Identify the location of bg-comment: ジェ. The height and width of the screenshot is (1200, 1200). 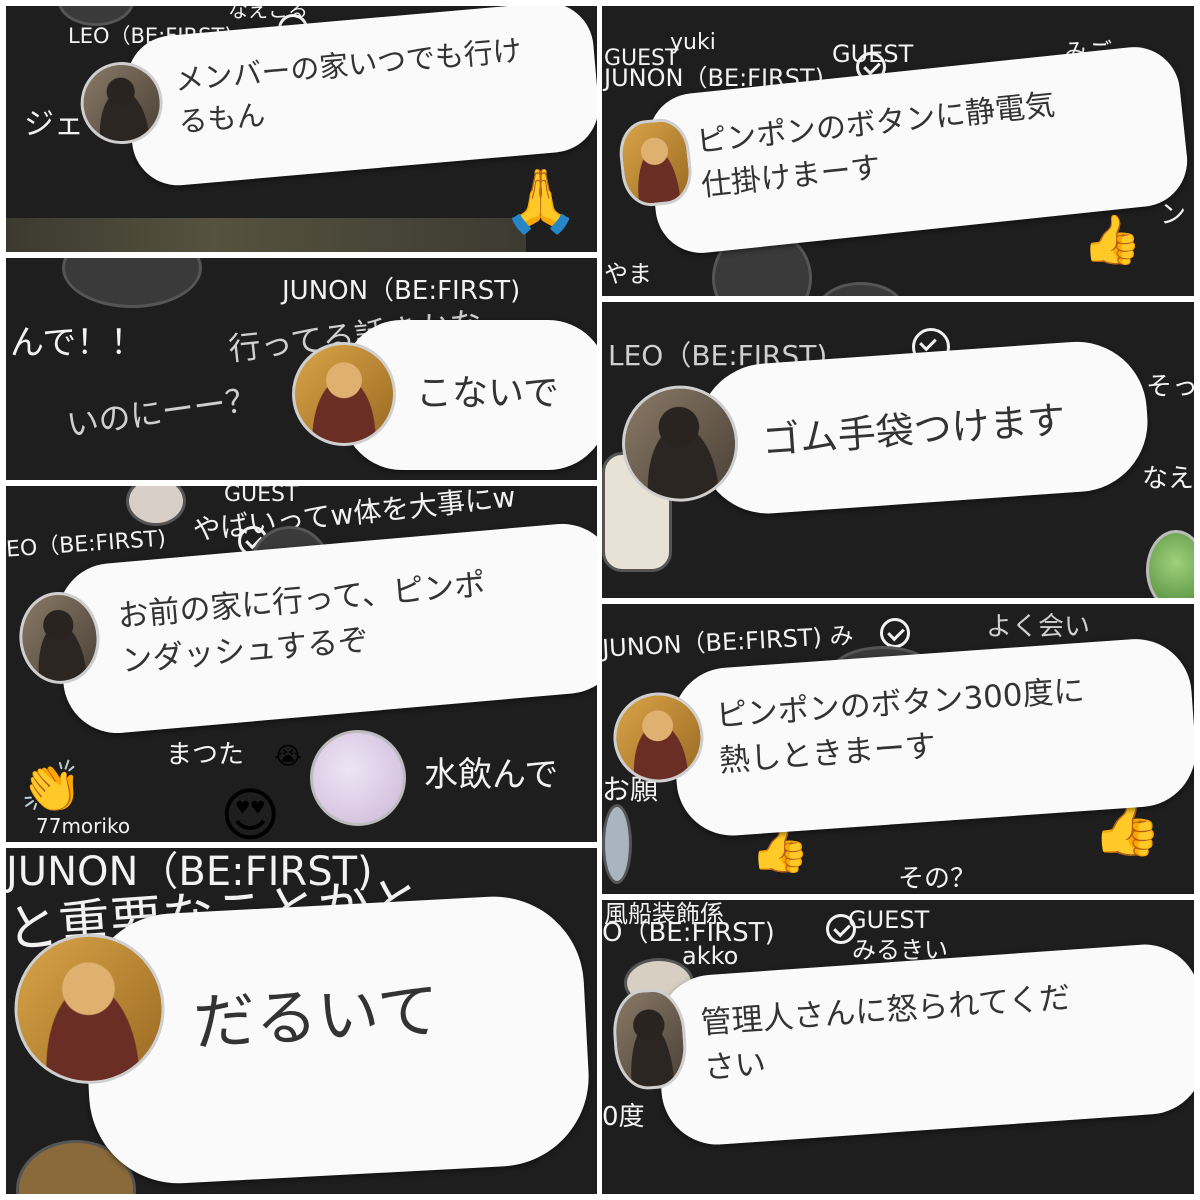
(54, 124).